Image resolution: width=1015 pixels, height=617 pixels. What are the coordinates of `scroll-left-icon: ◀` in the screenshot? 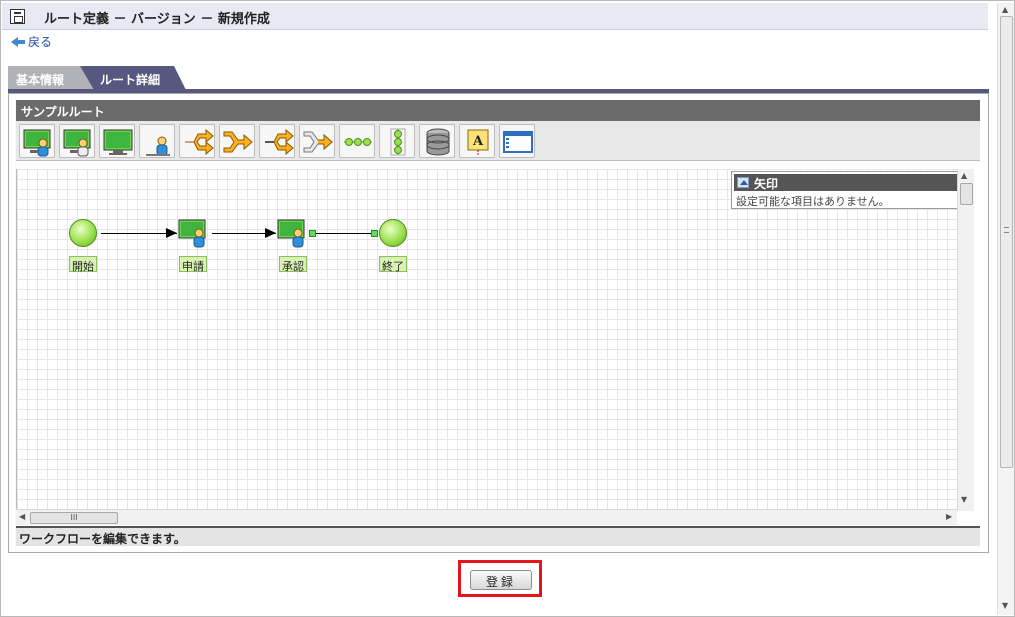 It's located at (22, 516).